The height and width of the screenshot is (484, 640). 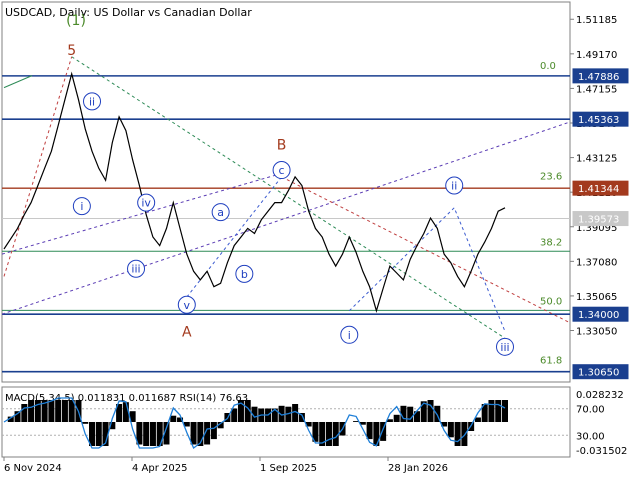 I want to click on wave-label-text: c, so click(x=282, y=170).